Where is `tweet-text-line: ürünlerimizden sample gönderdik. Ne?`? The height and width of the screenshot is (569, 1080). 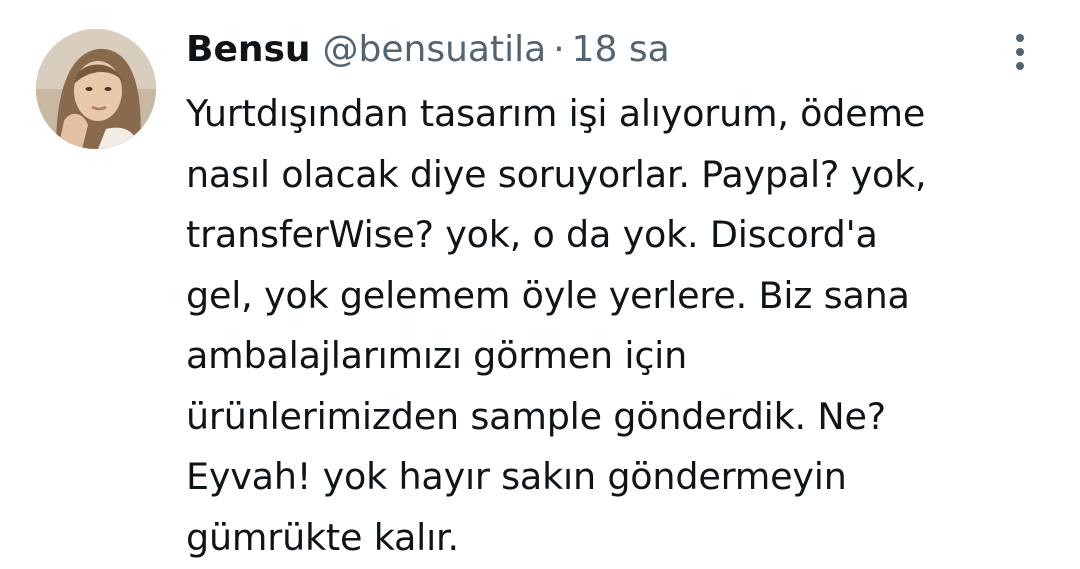
tweet-text-line: ürünlerimizden sample gönderdik. Ne? is located at coordinates (536, 416).